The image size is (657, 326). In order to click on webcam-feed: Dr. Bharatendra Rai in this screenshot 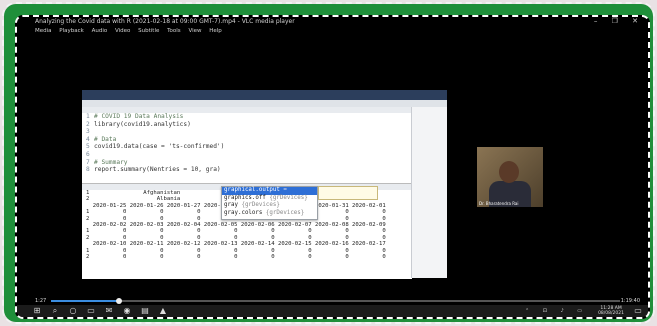, I will do `click(510, 177)`.